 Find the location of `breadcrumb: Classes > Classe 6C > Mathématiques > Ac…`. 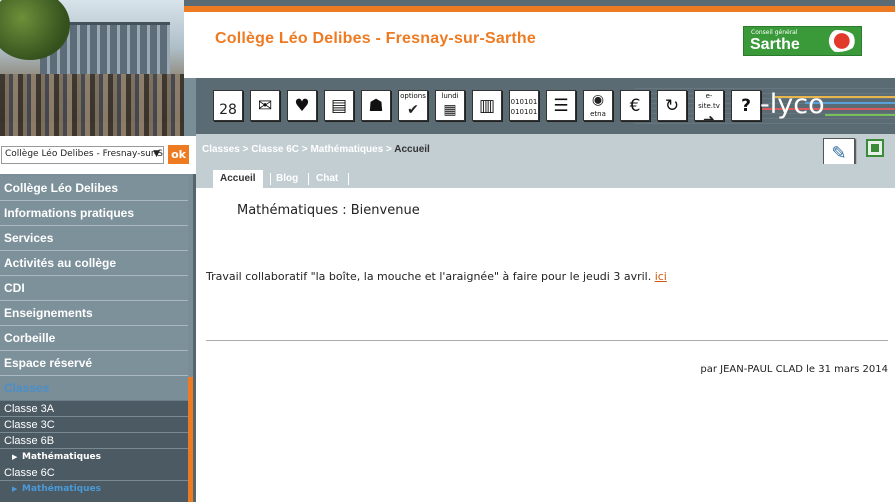

breadcrumb: Classes > Classe 6C > Mathématiques > Ac… is located at coordinates (316, 149).